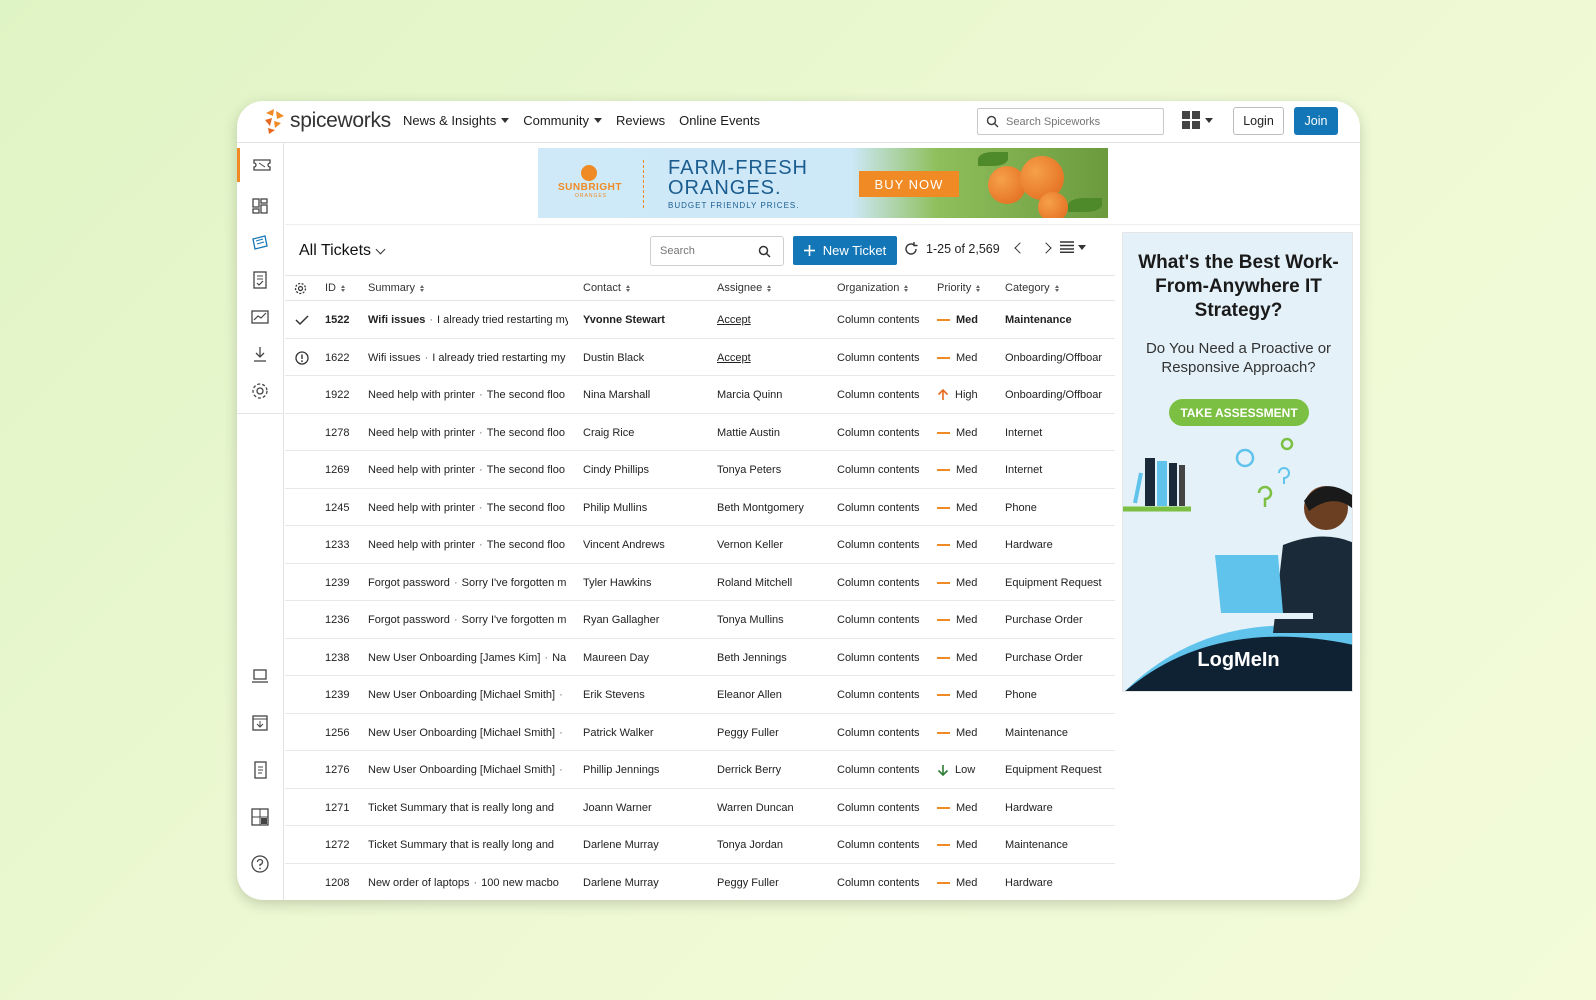 The image size is (1596, 1000). I want to click on site-search-input, so click(1081, 121).